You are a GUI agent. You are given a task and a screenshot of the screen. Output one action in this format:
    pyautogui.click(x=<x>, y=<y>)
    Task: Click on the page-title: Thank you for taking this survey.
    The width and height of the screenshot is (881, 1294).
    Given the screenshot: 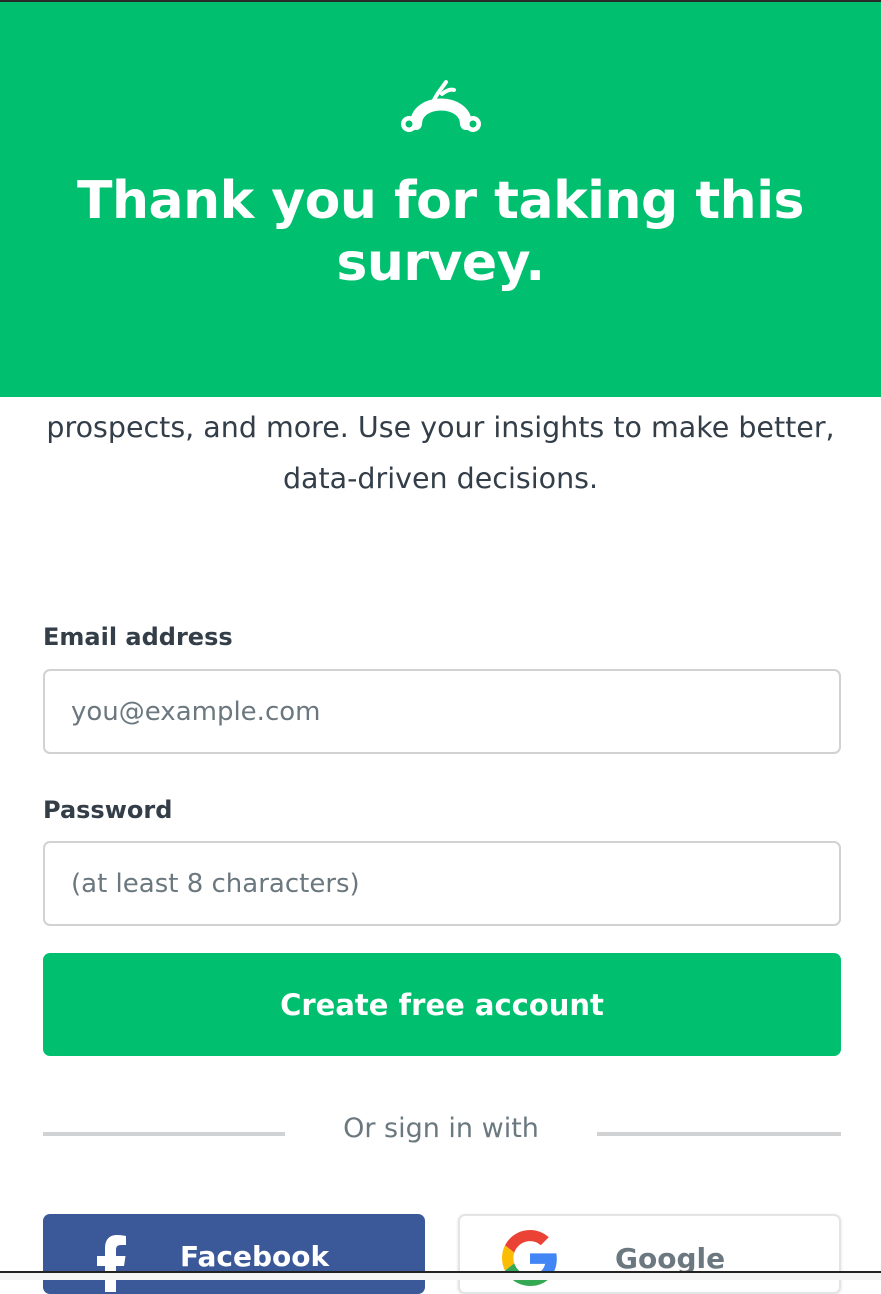 What is the action you would take?
    pyautogui.click(x=440, y=232)
    